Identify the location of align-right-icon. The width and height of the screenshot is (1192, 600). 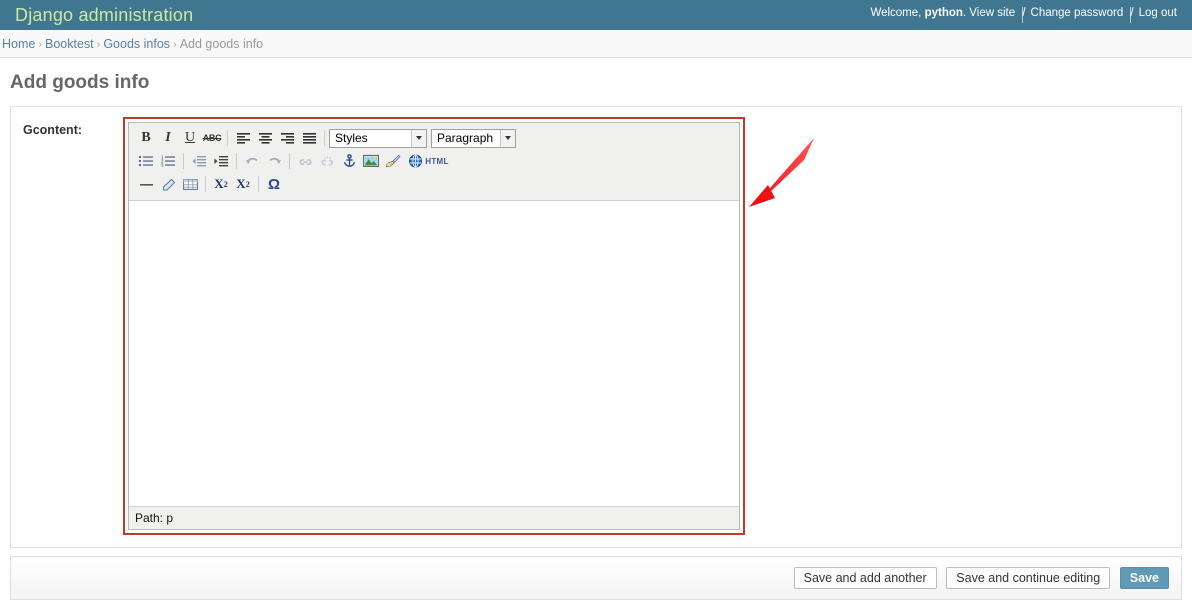
(287, 138).